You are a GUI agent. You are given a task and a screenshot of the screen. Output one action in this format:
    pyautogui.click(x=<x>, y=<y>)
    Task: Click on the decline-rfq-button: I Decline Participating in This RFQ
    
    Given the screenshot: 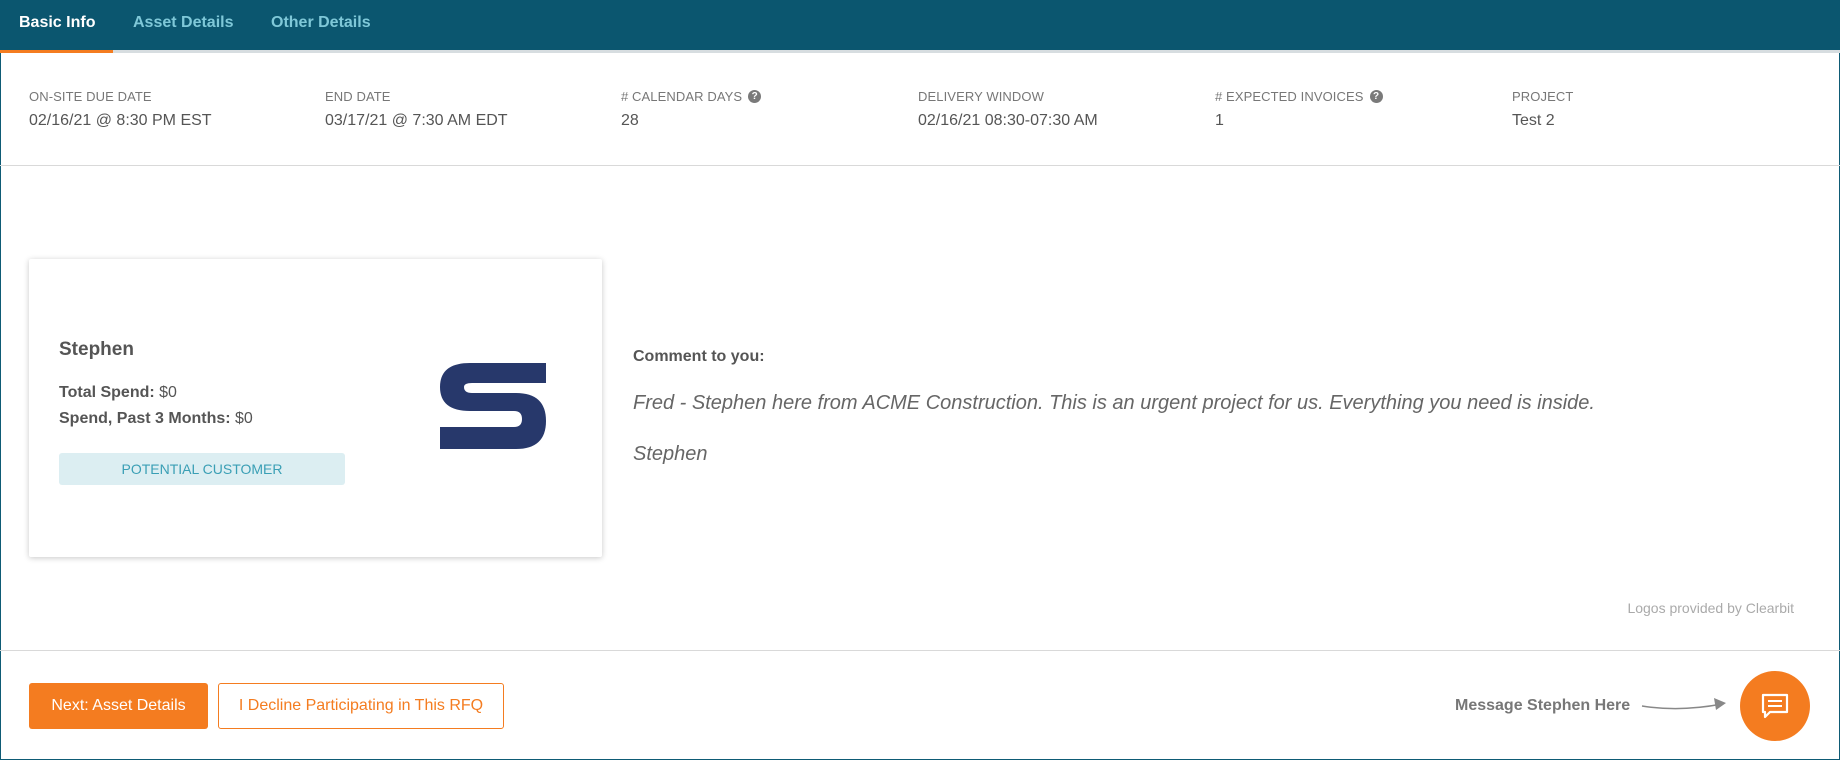 What is the action you would take?
    pyautogui.click(x=361, y=706)
    